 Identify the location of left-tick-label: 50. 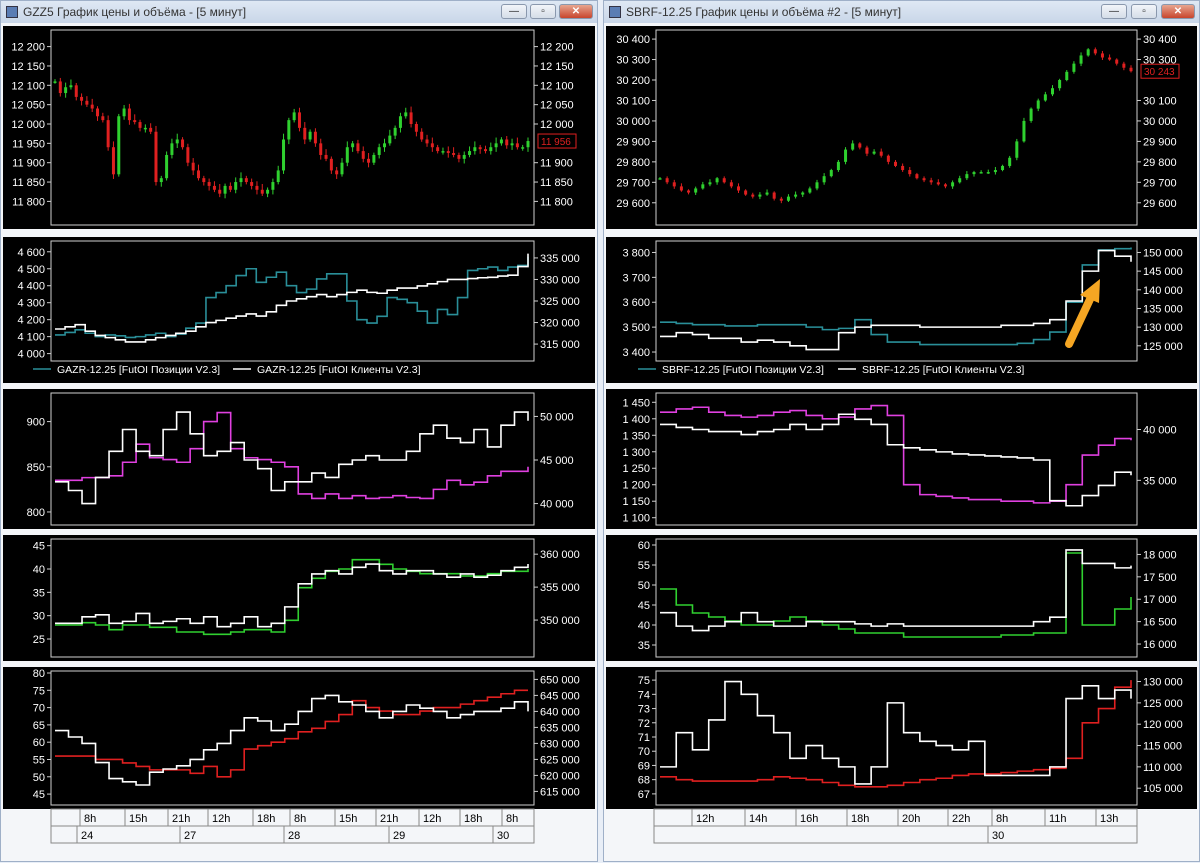
(644, 586).